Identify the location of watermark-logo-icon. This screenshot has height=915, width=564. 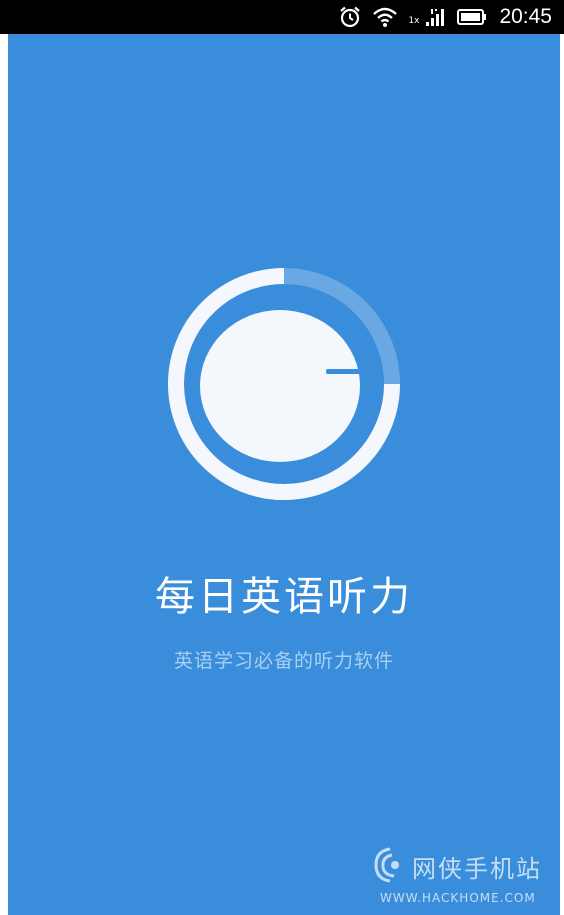
(386, 865).